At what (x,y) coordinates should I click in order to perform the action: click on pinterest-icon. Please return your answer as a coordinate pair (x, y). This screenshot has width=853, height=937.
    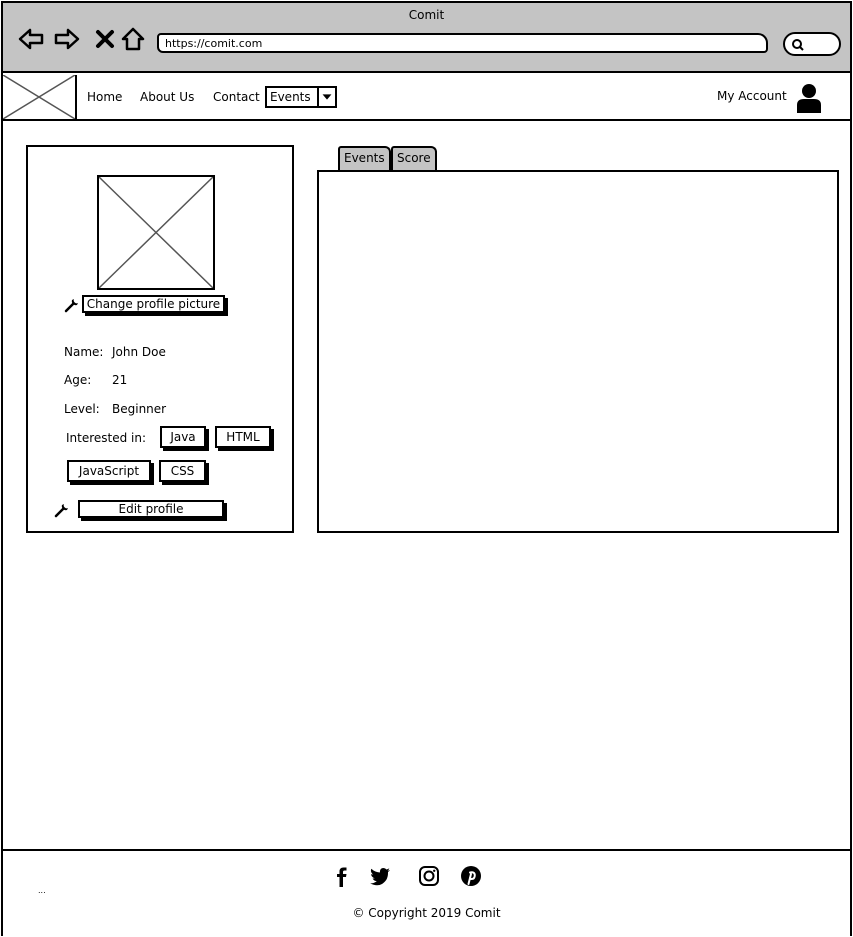
    Looking at the image, I should click on (471, 876).